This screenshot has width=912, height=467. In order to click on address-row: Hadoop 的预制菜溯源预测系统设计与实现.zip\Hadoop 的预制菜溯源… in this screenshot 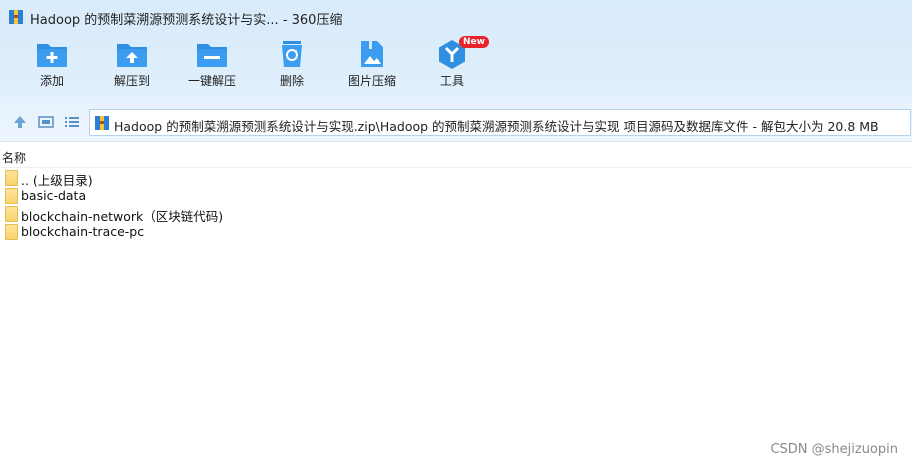, I will do `click(456, 122)`.